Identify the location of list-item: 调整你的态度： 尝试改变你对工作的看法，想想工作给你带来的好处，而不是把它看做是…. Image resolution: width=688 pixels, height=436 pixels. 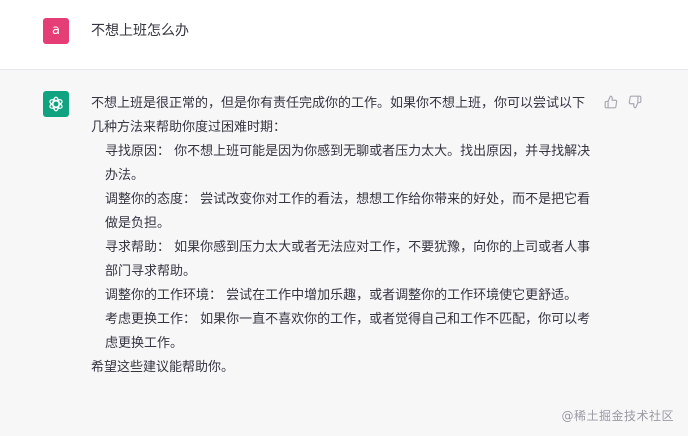
(348, 211).